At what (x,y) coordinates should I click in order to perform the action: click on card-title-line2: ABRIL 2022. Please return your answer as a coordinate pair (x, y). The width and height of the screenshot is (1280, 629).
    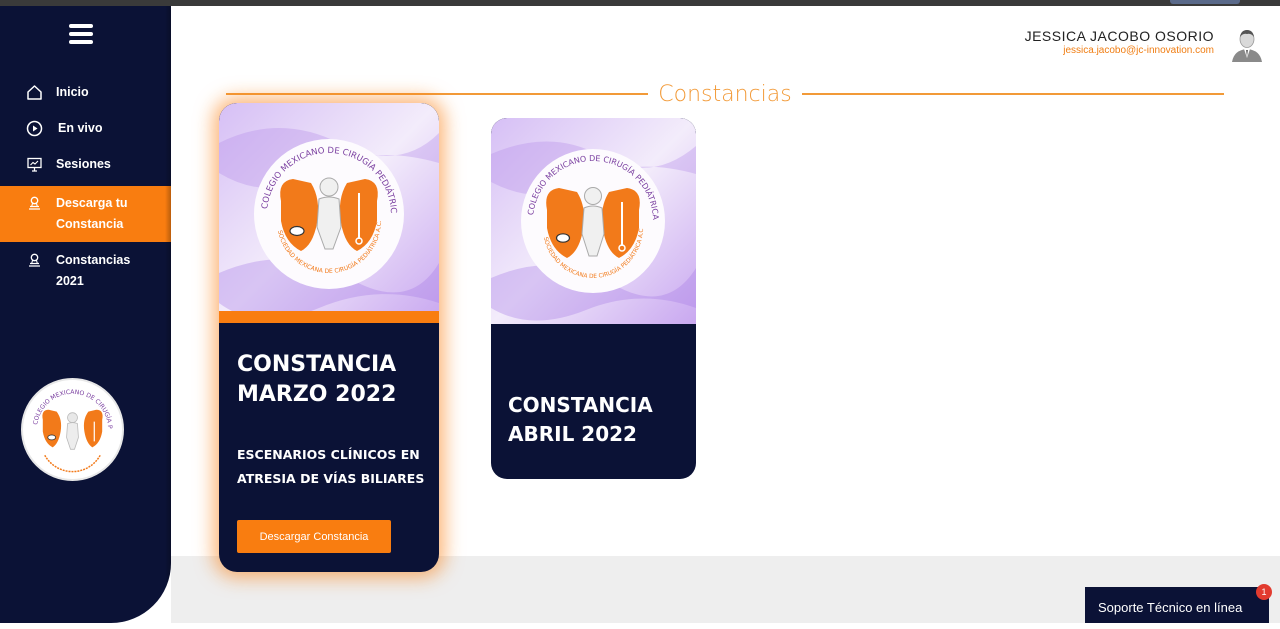
    Looking at the image, I should click on (572, 434).